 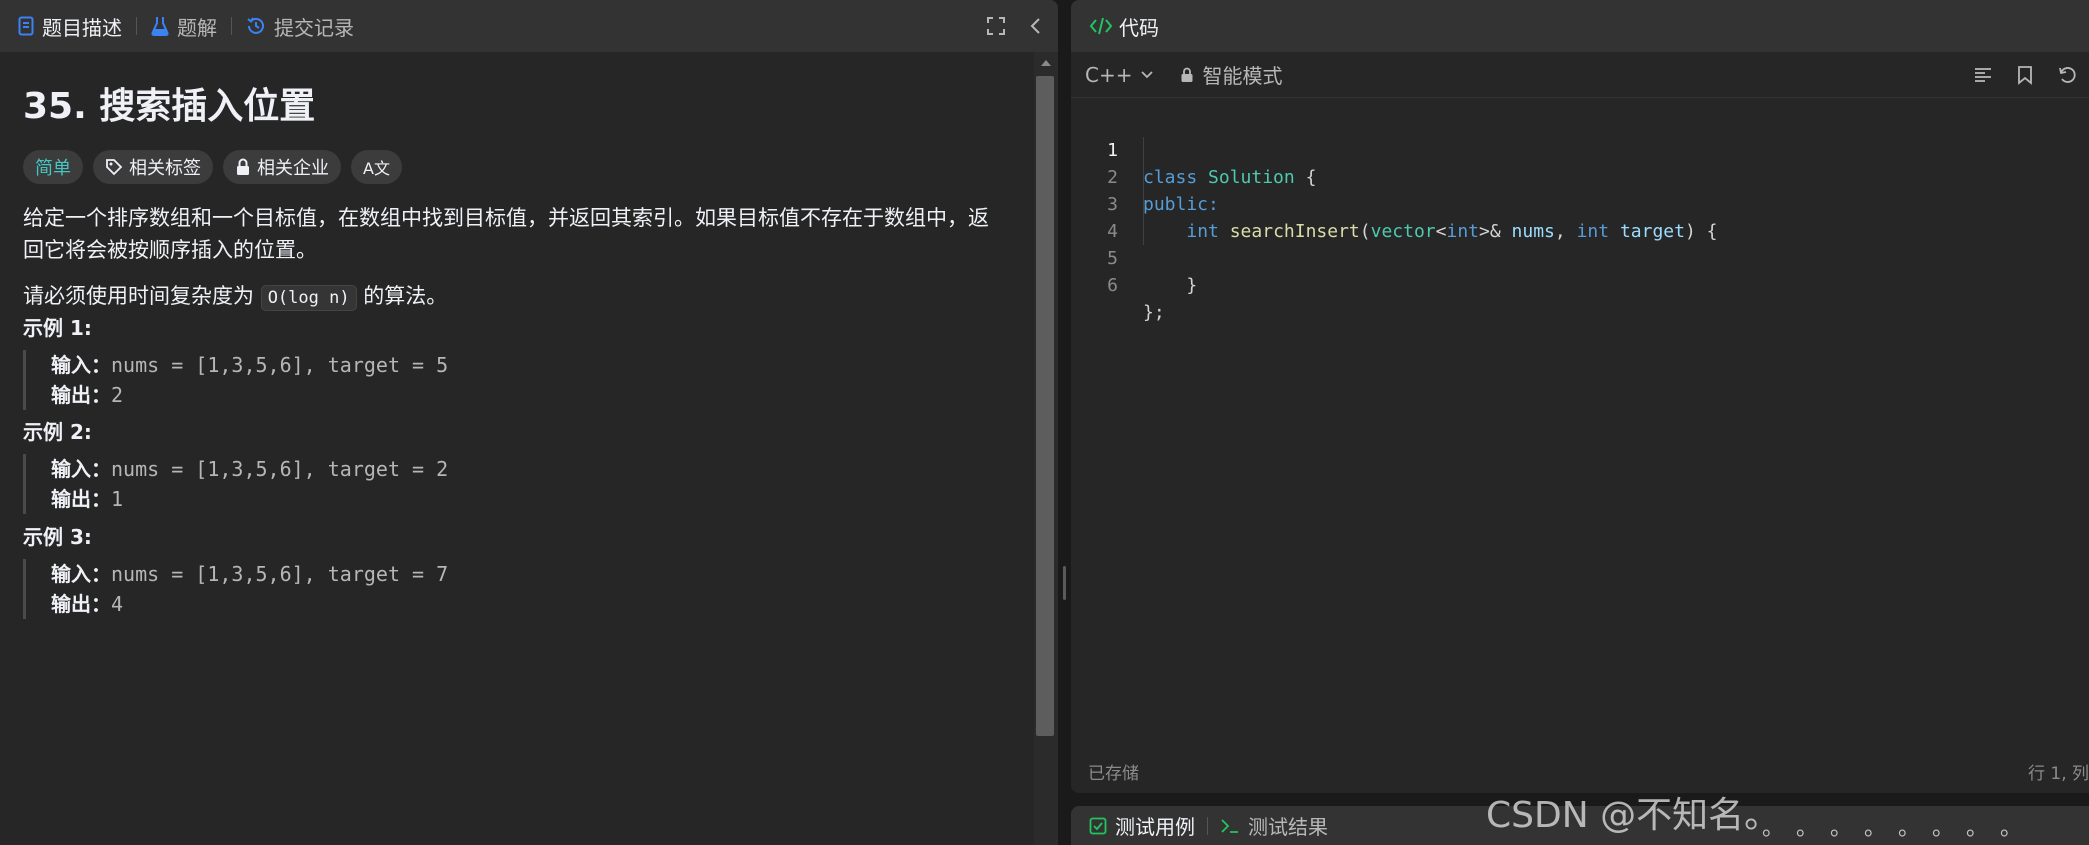 I want to click on translate-icon: A文, so click(x=376, y=168).